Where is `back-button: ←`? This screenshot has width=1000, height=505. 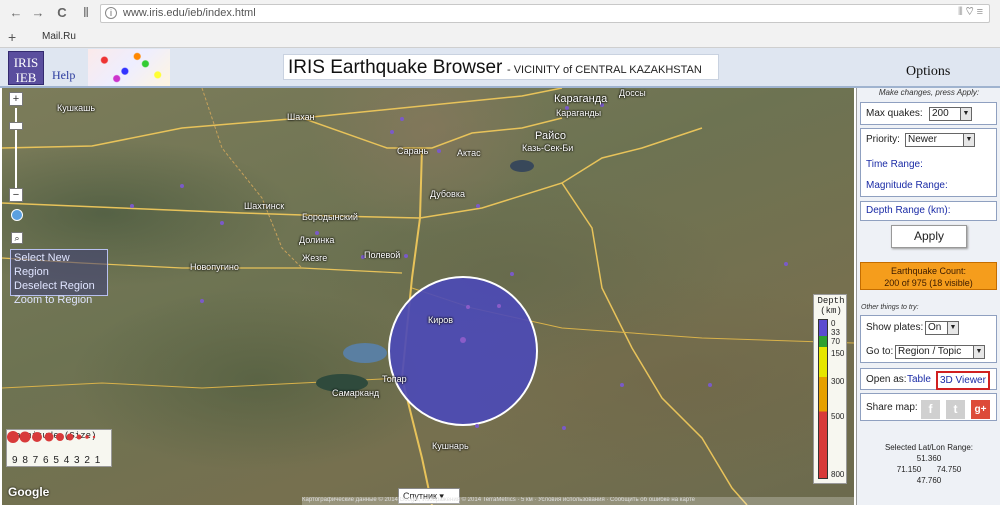
back-button: ← is located at coordinates (16, 13).